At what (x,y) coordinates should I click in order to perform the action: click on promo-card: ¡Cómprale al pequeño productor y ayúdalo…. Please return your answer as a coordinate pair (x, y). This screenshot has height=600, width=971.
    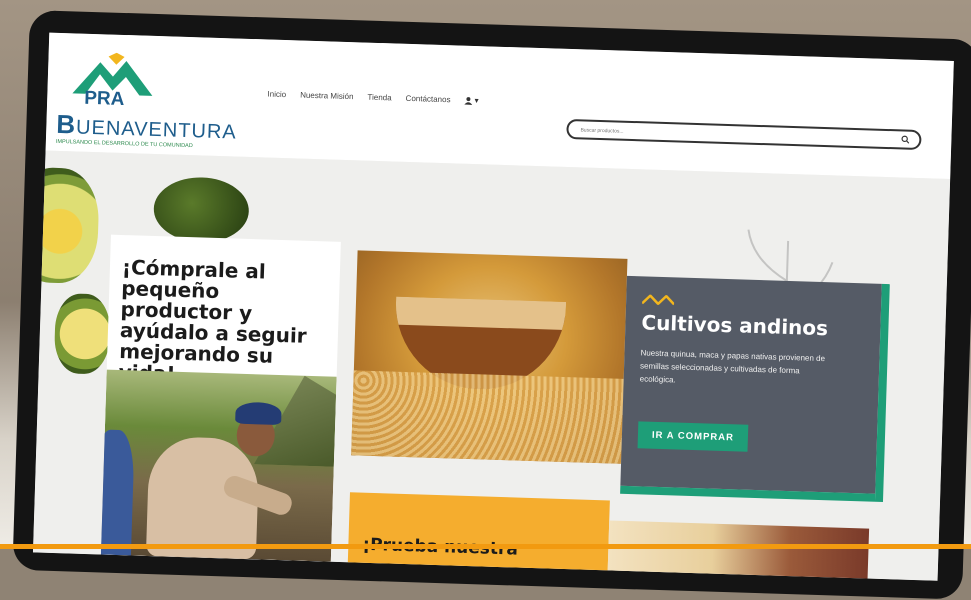
    Looking at the image, I should click on (220, 398).